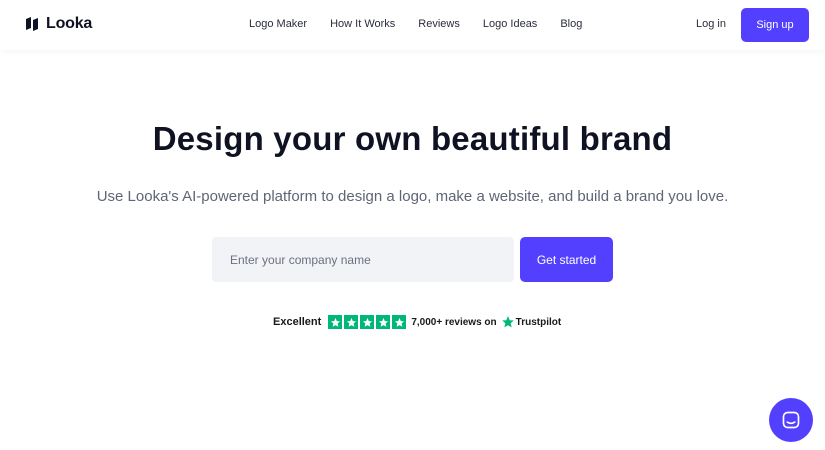  I want to click on chat-launcher-button, so click(791, 420).